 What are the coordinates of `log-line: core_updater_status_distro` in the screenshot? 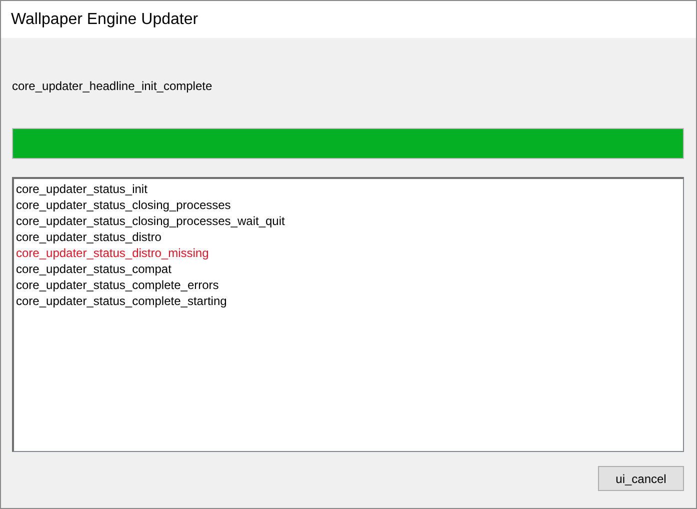 It's located at (89, 237).